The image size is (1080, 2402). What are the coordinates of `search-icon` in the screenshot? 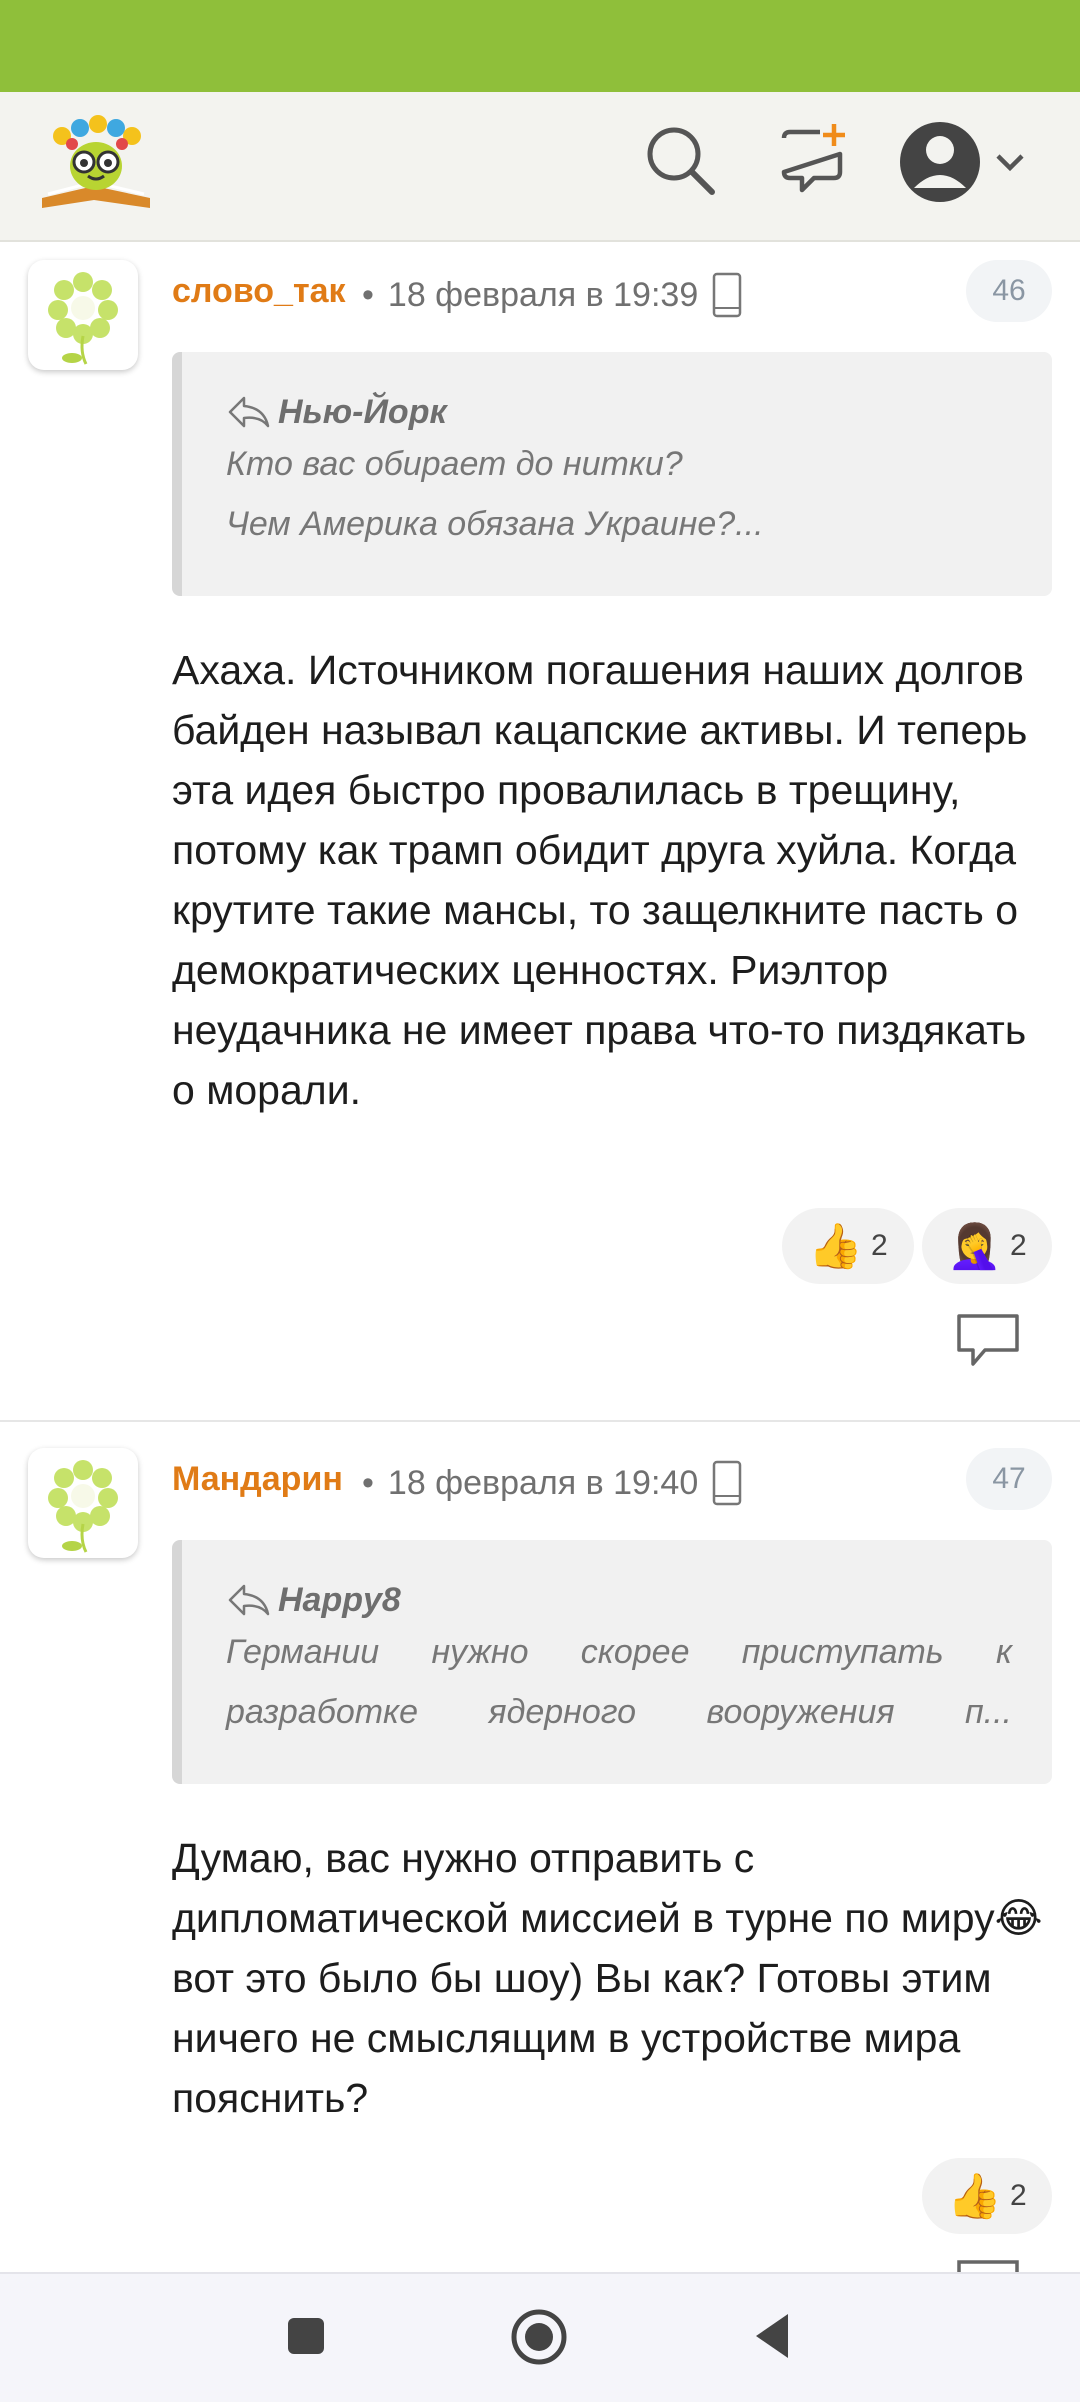 It's located at (681, 161).